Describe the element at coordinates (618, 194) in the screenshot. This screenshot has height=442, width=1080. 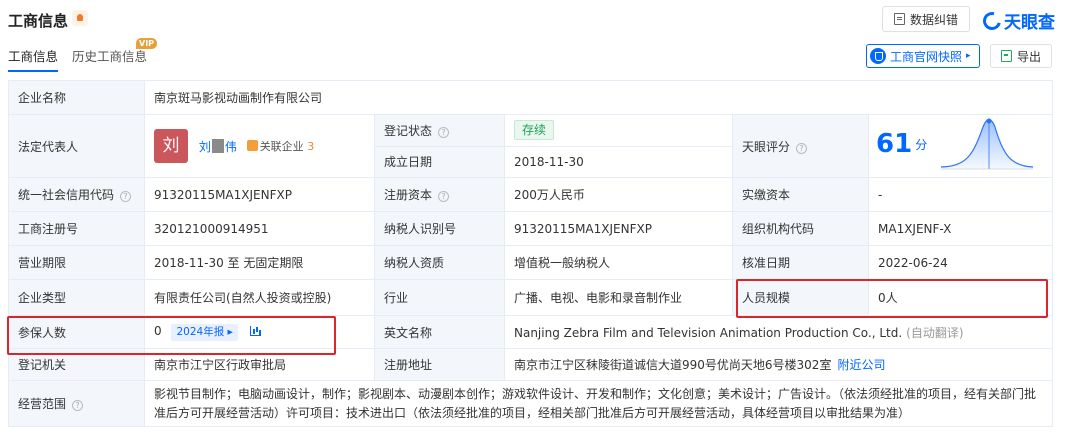
I see `reg-capital-value: 200万人民币` at that location.